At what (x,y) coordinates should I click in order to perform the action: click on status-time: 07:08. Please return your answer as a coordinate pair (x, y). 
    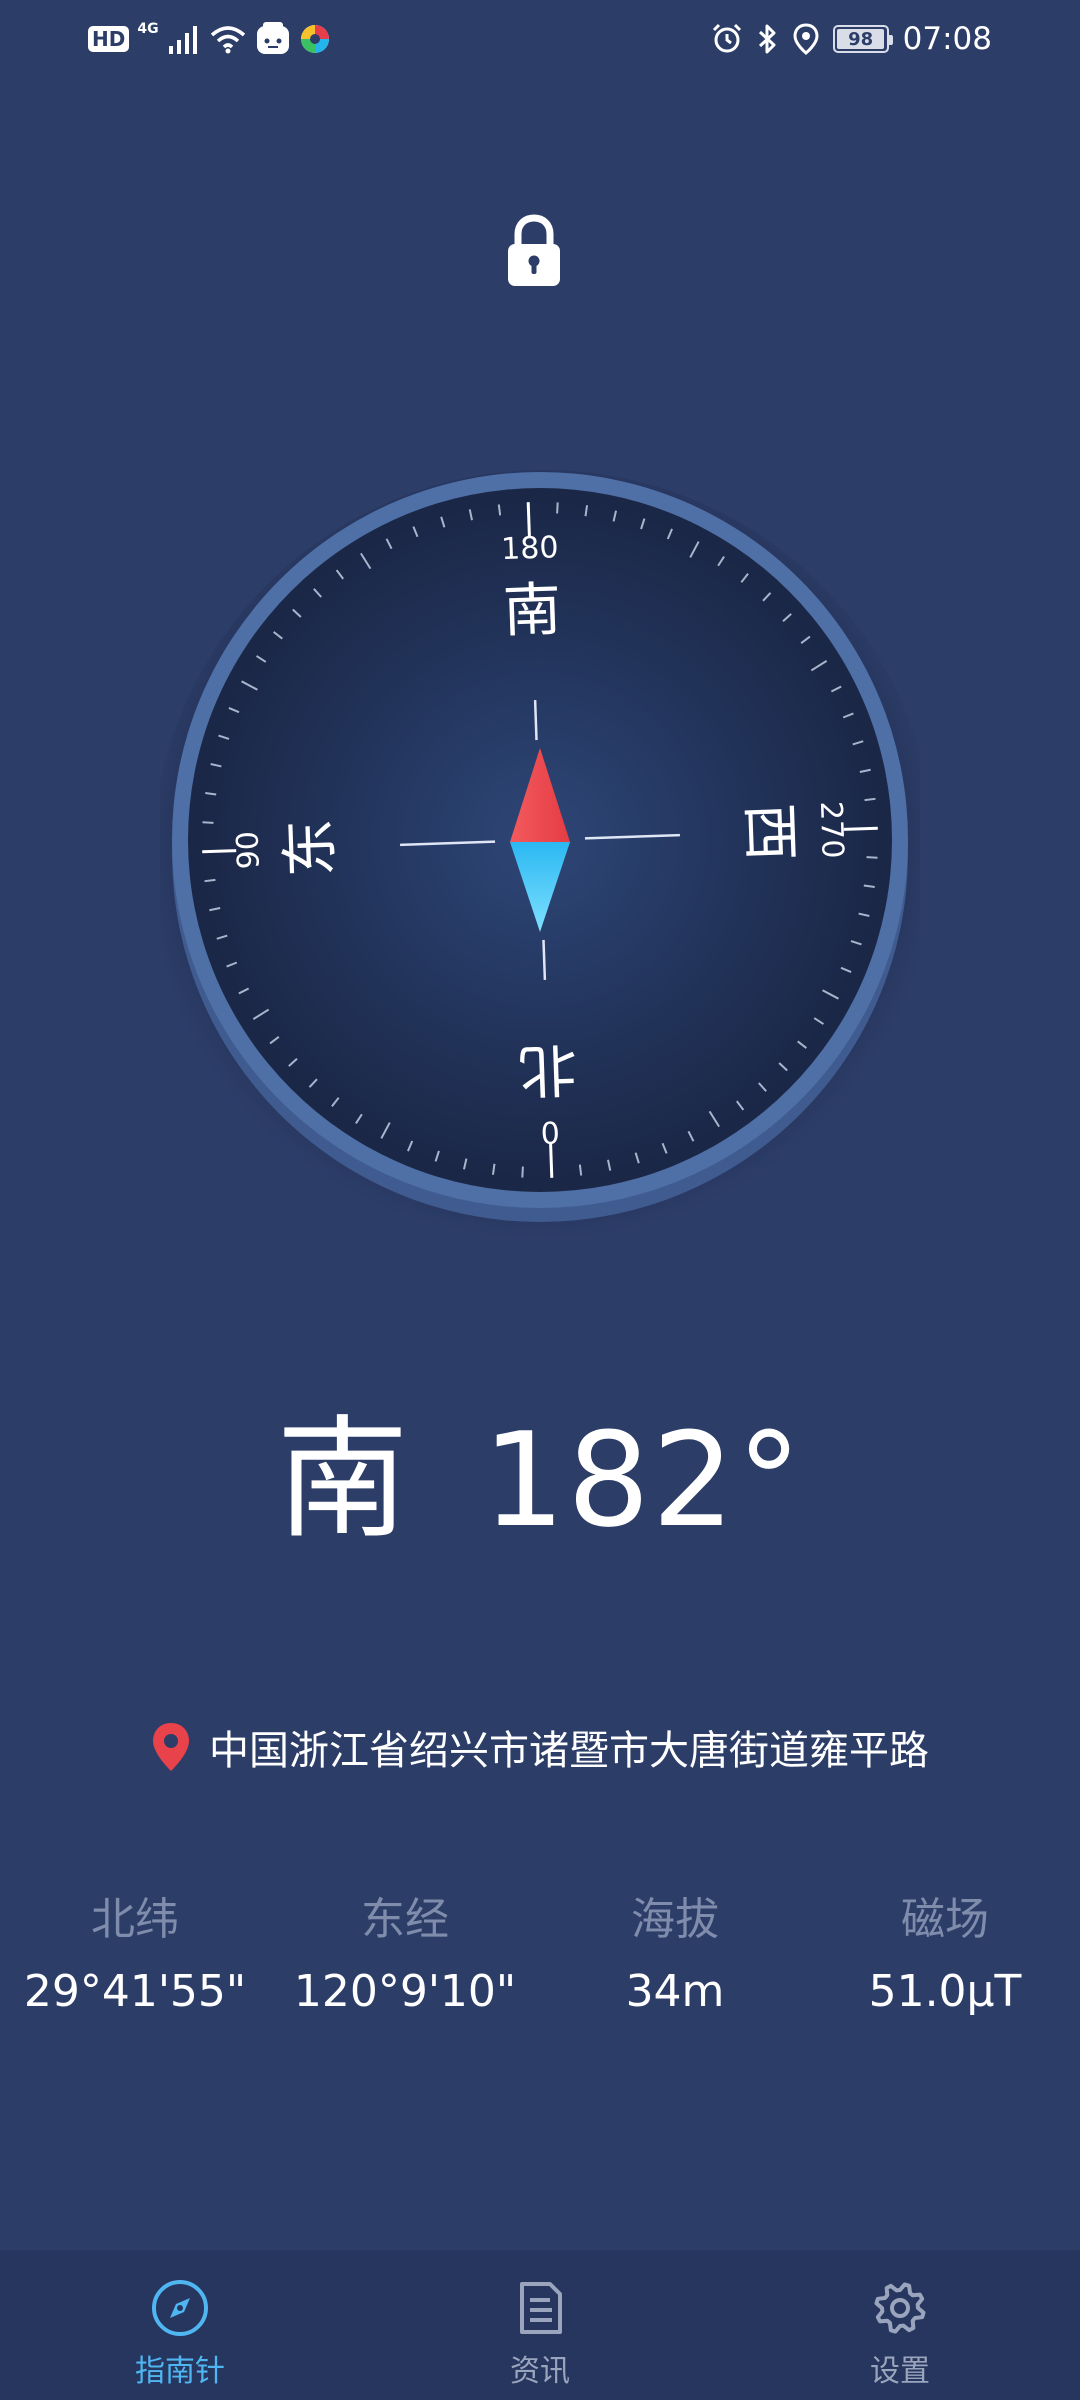
    Looking at the image, I should click on (947, 39).